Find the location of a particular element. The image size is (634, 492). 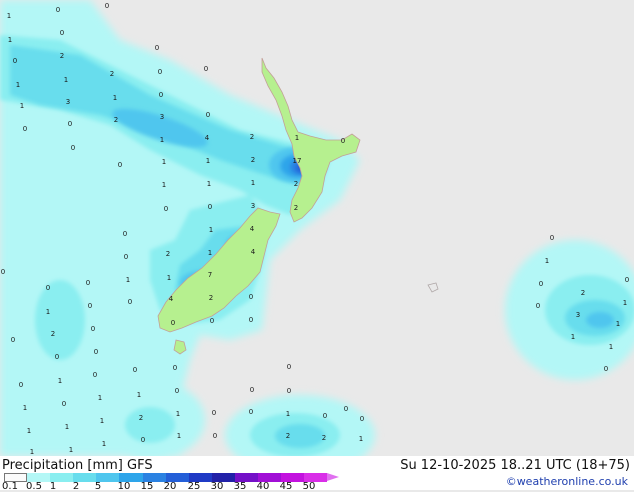

parameter-label: Precipitation [mm] is located at coordinates (62, 465).